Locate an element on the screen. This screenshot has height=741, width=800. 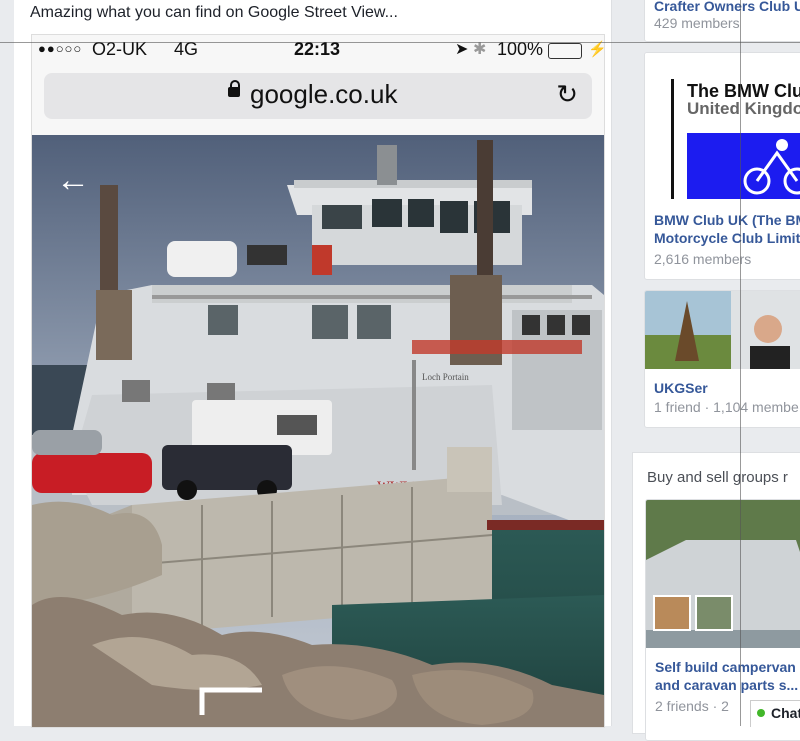
section-heading-buy-sell: Buy and sell groups r is located at coordinates (717, 477).